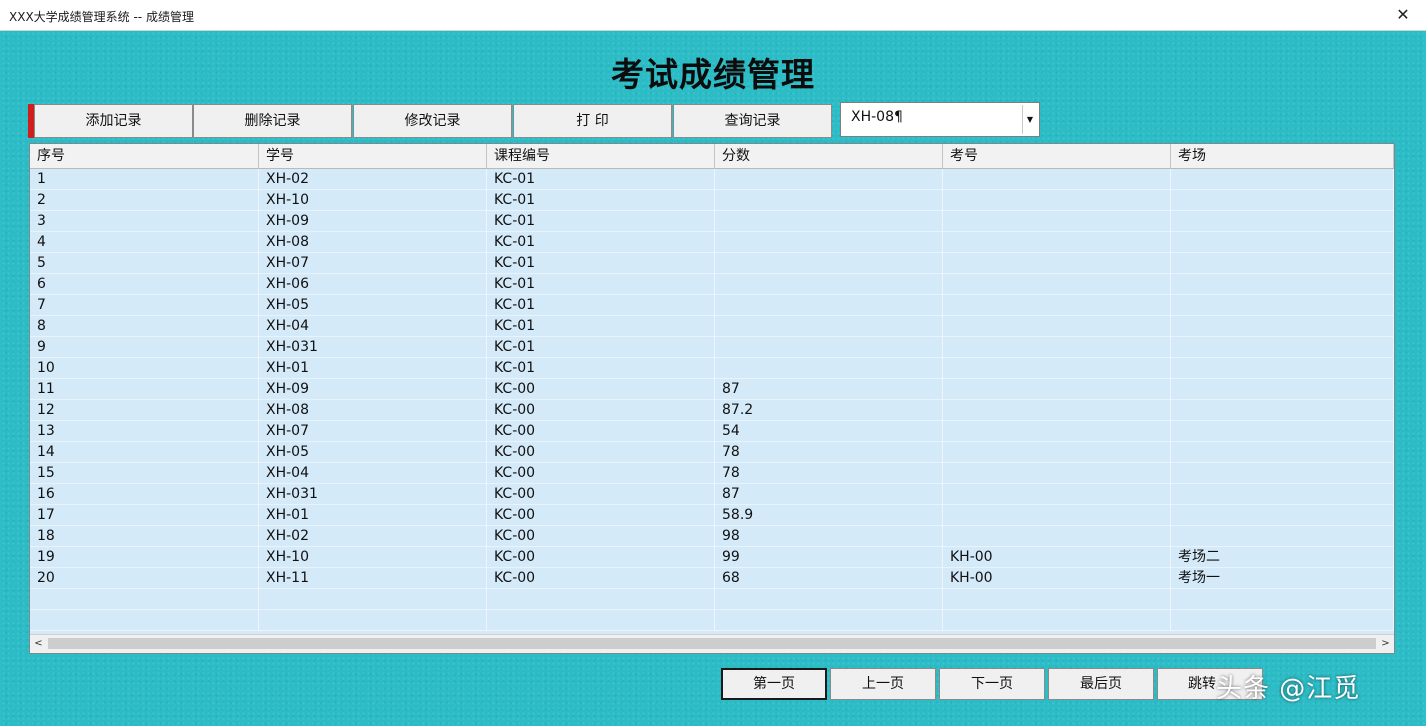  I want to click on table-cell: 4, so click(144, 242).